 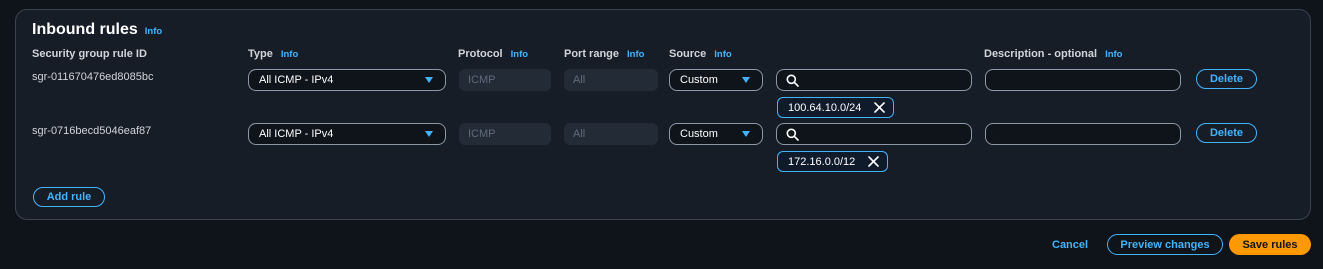 I want to click on cidr-token-label: 172.16.0.0/12, so click(x=822, y=161).